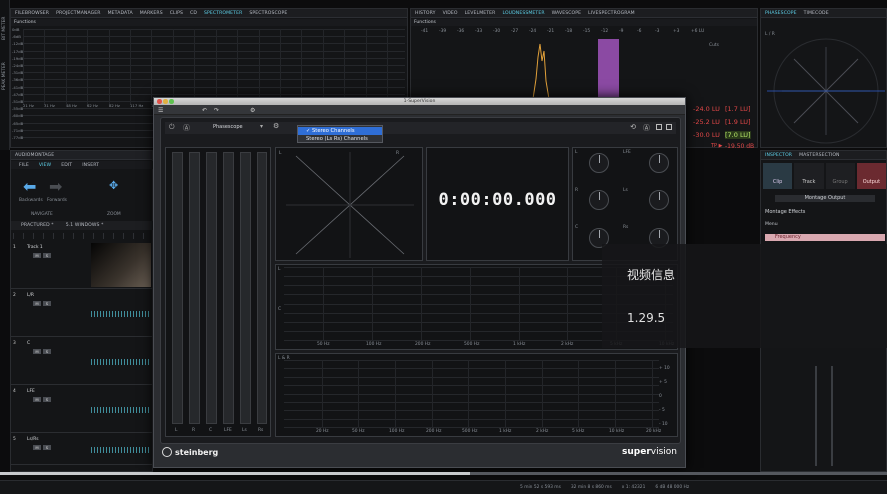  Describe the element at coordinates (419, 101) in the screenshot. I see `supervision-titlebar: 1-SuperVision` at that location.